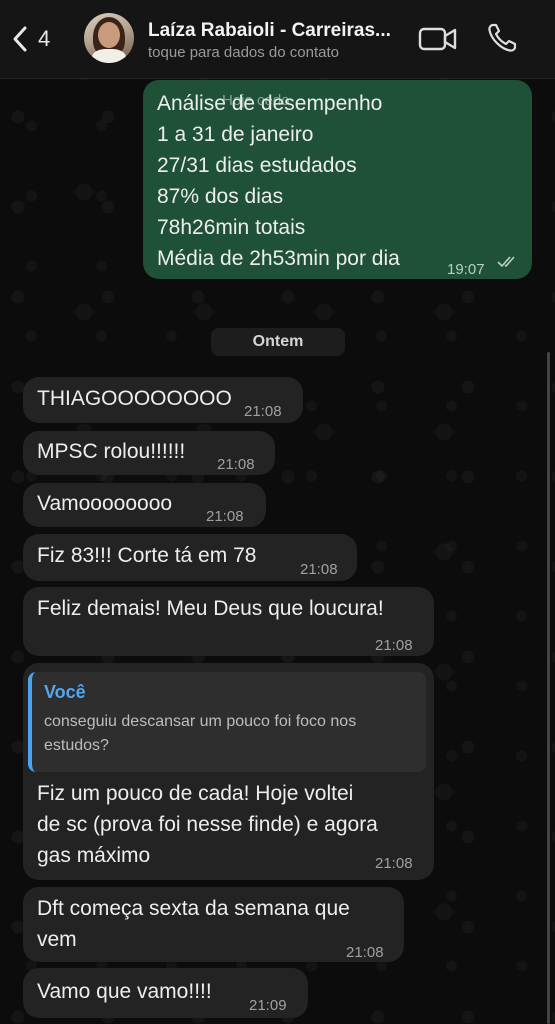 This screenshot has height=1024, width=555. Describe the element at coordinates (210, 608) in the screenshot. I see `message-text: Feliz demais! Meu Deus que loucura!` at that location.